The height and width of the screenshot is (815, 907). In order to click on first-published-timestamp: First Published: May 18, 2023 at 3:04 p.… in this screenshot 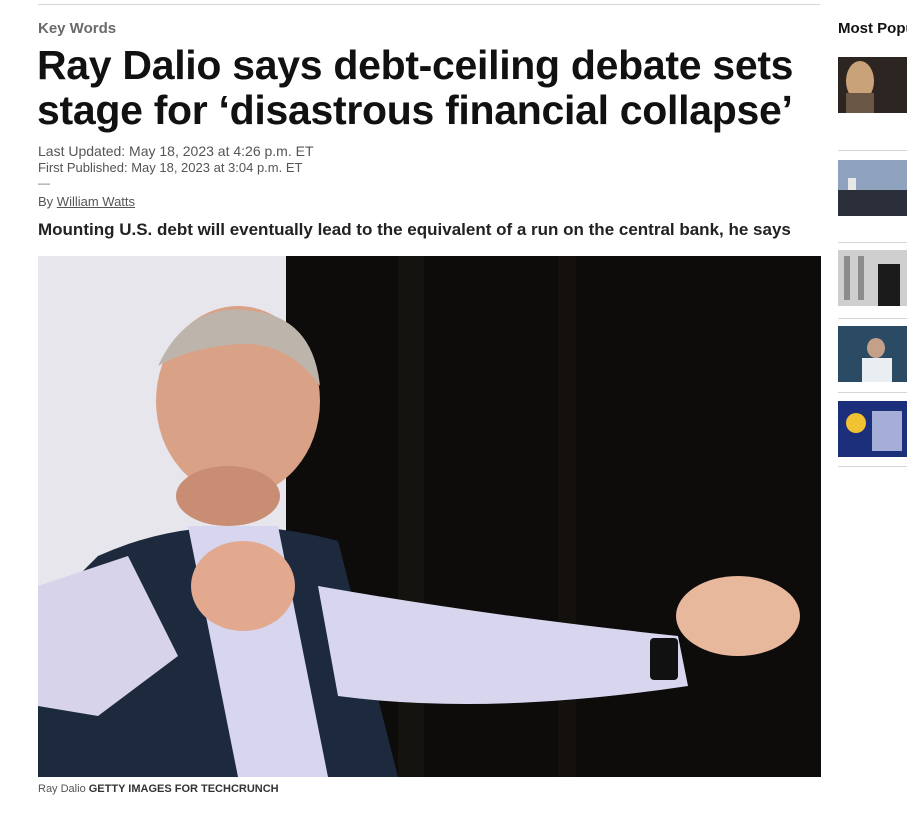, I will do `click(170, 167)`.